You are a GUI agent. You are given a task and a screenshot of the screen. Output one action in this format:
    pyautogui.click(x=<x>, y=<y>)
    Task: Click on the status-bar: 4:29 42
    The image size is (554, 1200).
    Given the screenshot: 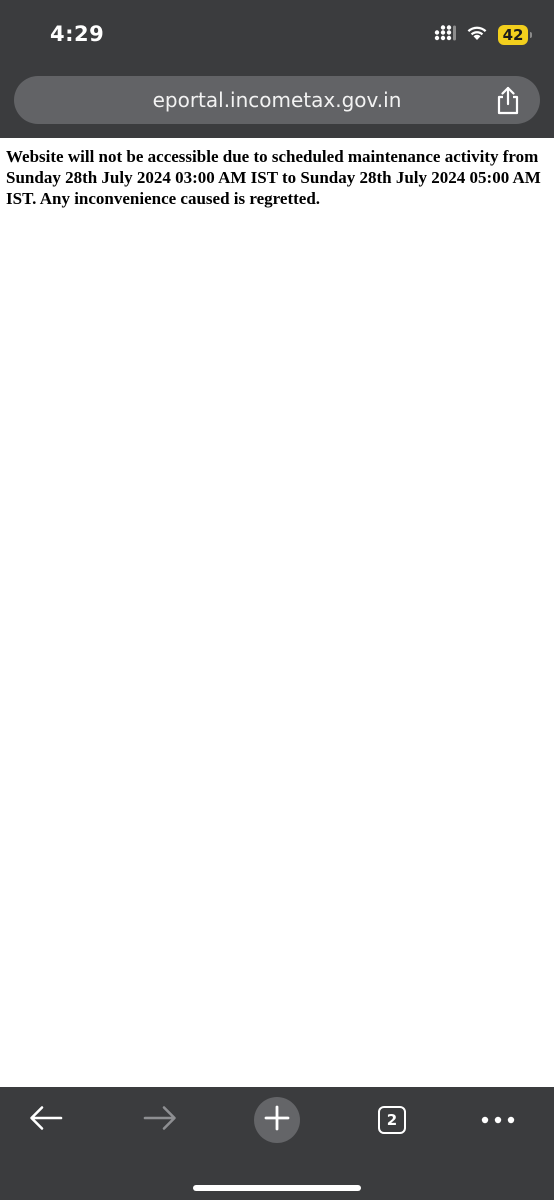 What is the action you would take?
    pyautogui.click(x=277, y=35)
    